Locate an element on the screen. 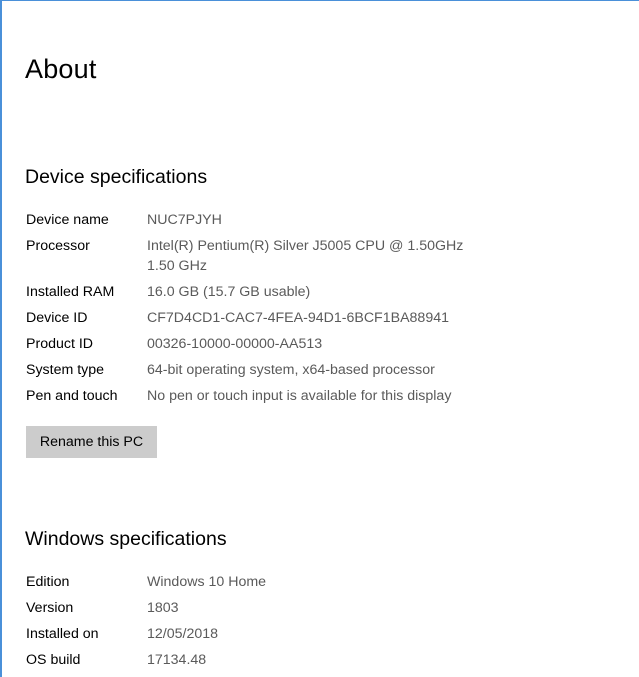 The width and height of the screenshot is (639, 677). spec-label: Processor is located at coordinates (58, 246).